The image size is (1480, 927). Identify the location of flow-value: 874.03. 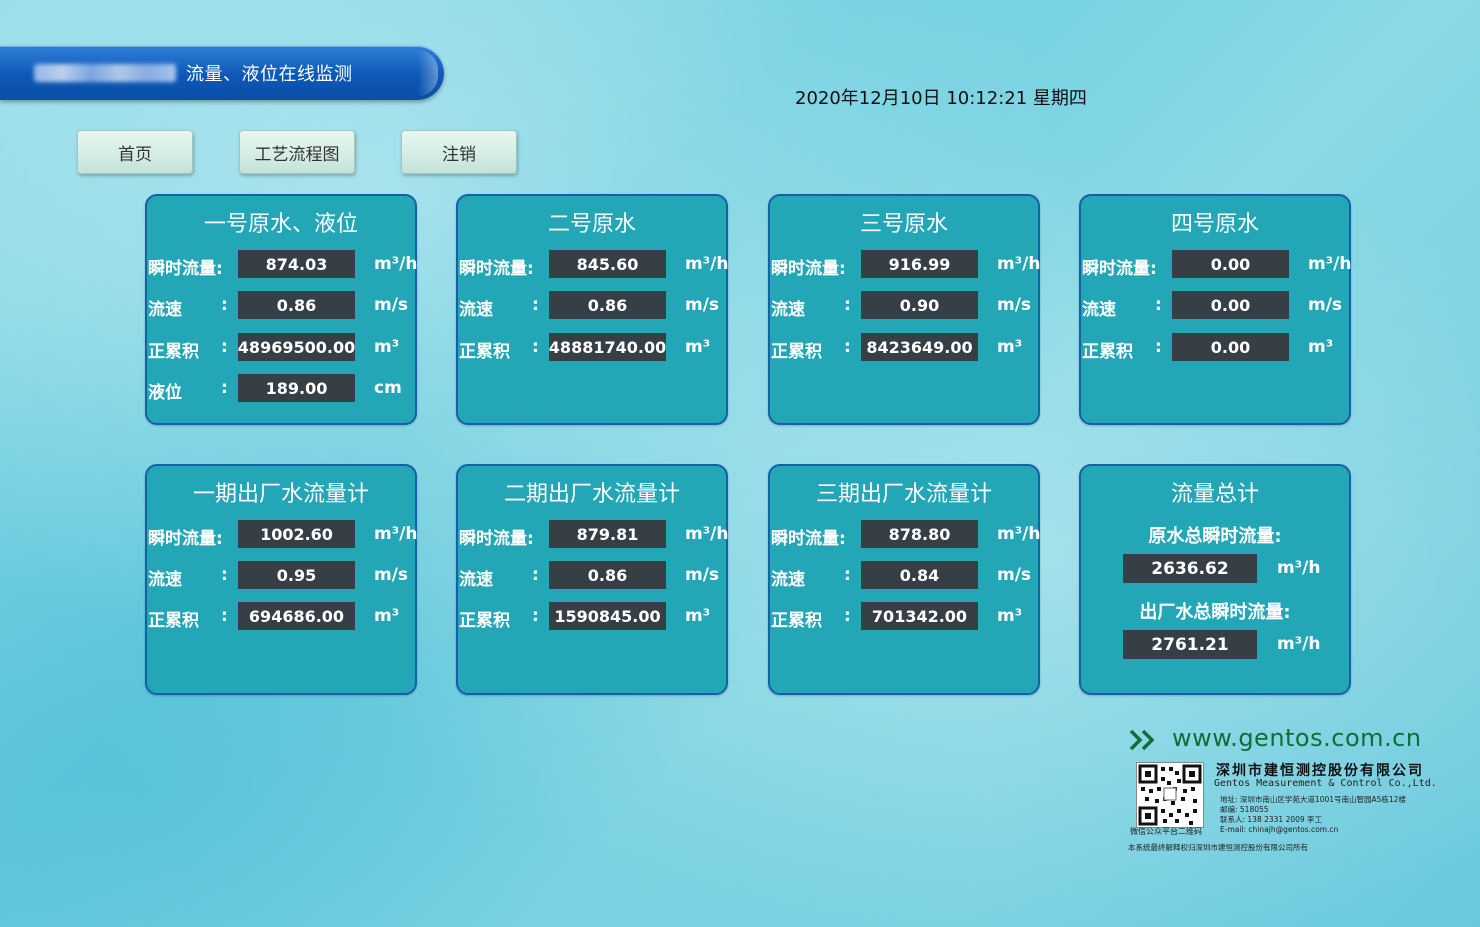
(296, 264).